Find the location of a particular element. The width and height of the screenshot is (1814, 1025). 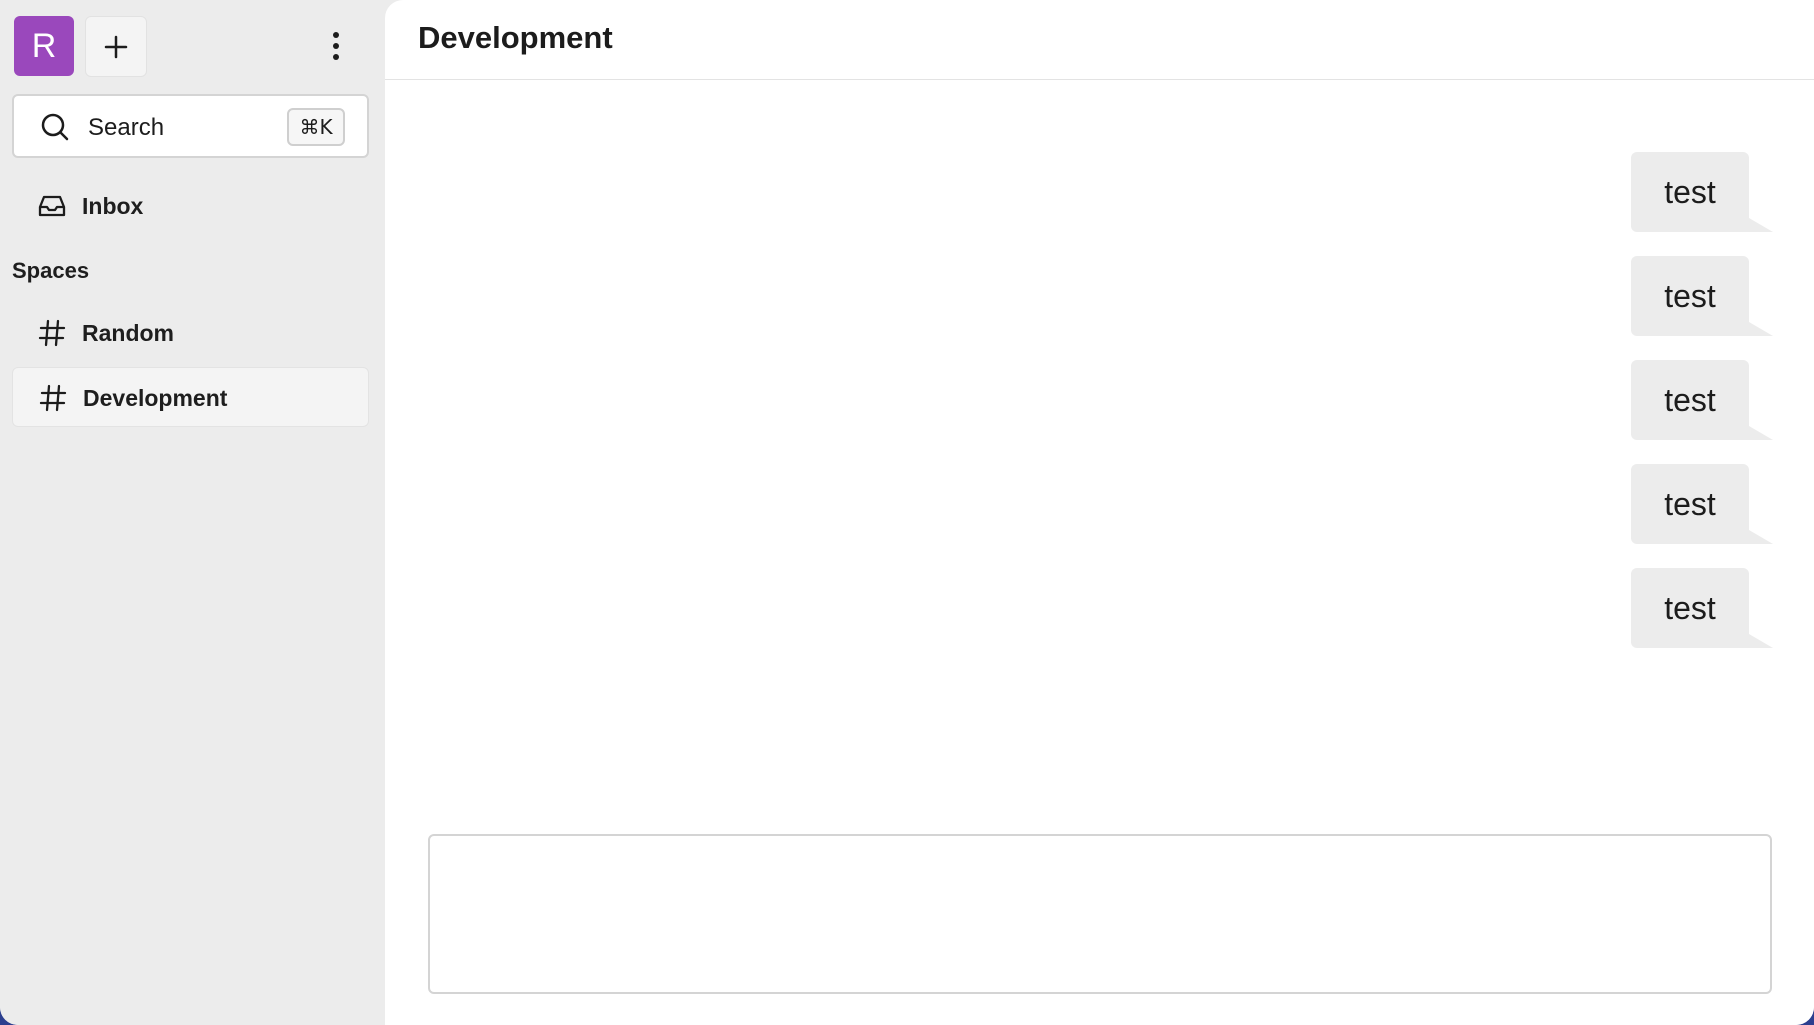

workspace-avatar-letter: R is located at coordinates (44, 45).